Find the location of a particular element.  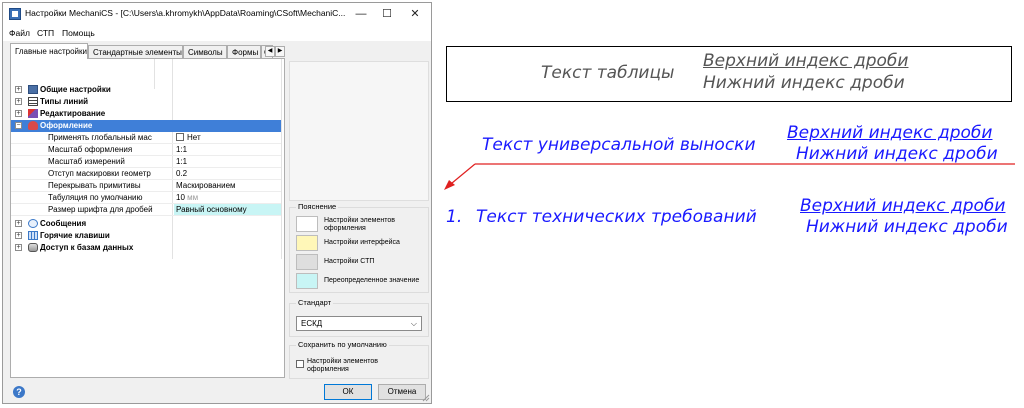

legend-label: Настройки интерфейса is located at coordinates (362, 242).